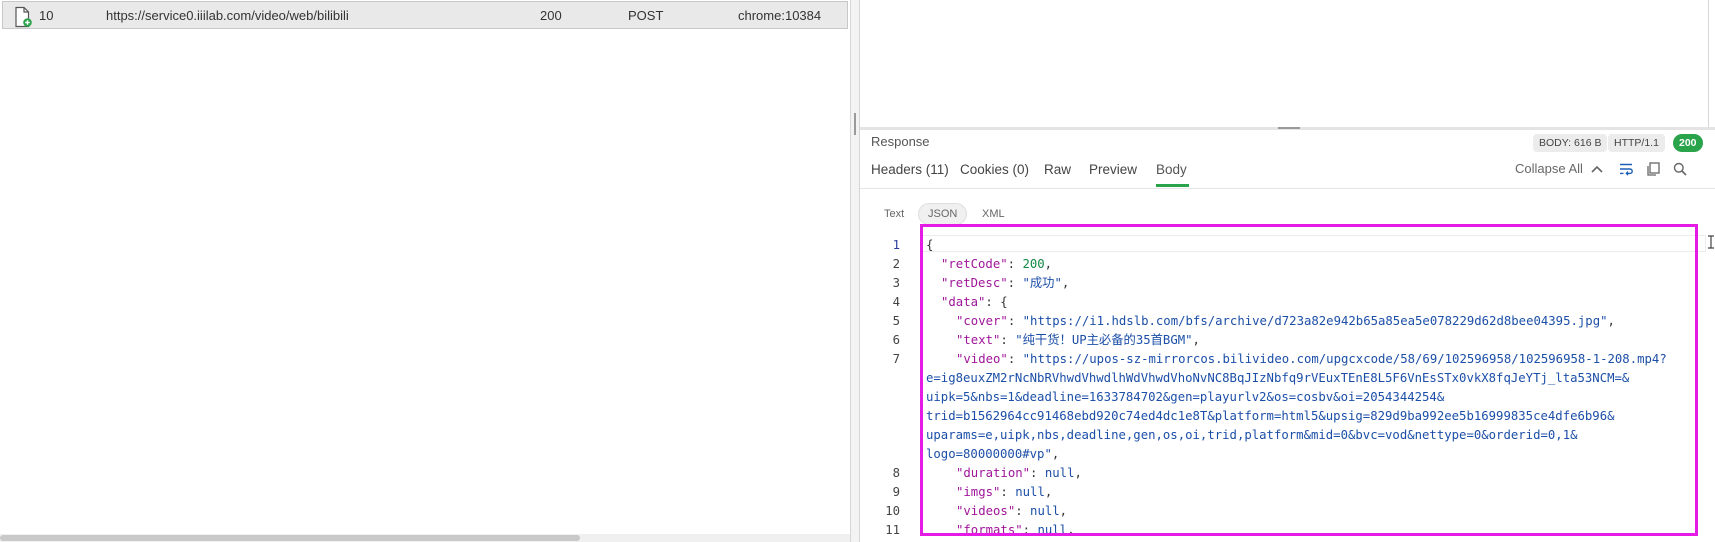  What do you see at coordinates (993, 473) in the screenshot?
I see `code-token: "duration"` at bounding box center [993, 473].